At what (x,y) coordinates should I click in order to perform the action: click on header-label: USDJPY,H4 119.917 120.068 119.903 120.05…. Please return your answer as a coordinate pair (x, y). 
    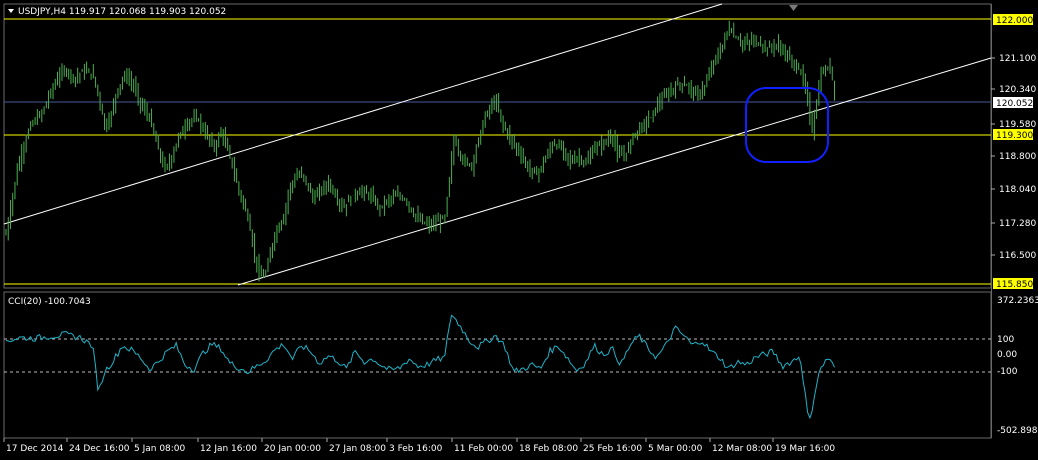
    Looking at the image, I should click on (122, 12).